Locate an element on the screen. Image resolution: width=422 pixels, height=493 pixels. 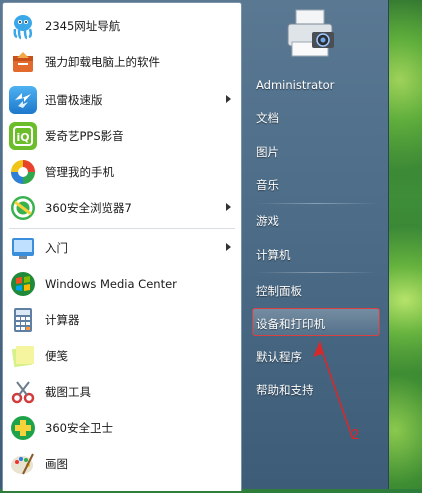
user-name: Administrator is located at coordinates (295, 85).